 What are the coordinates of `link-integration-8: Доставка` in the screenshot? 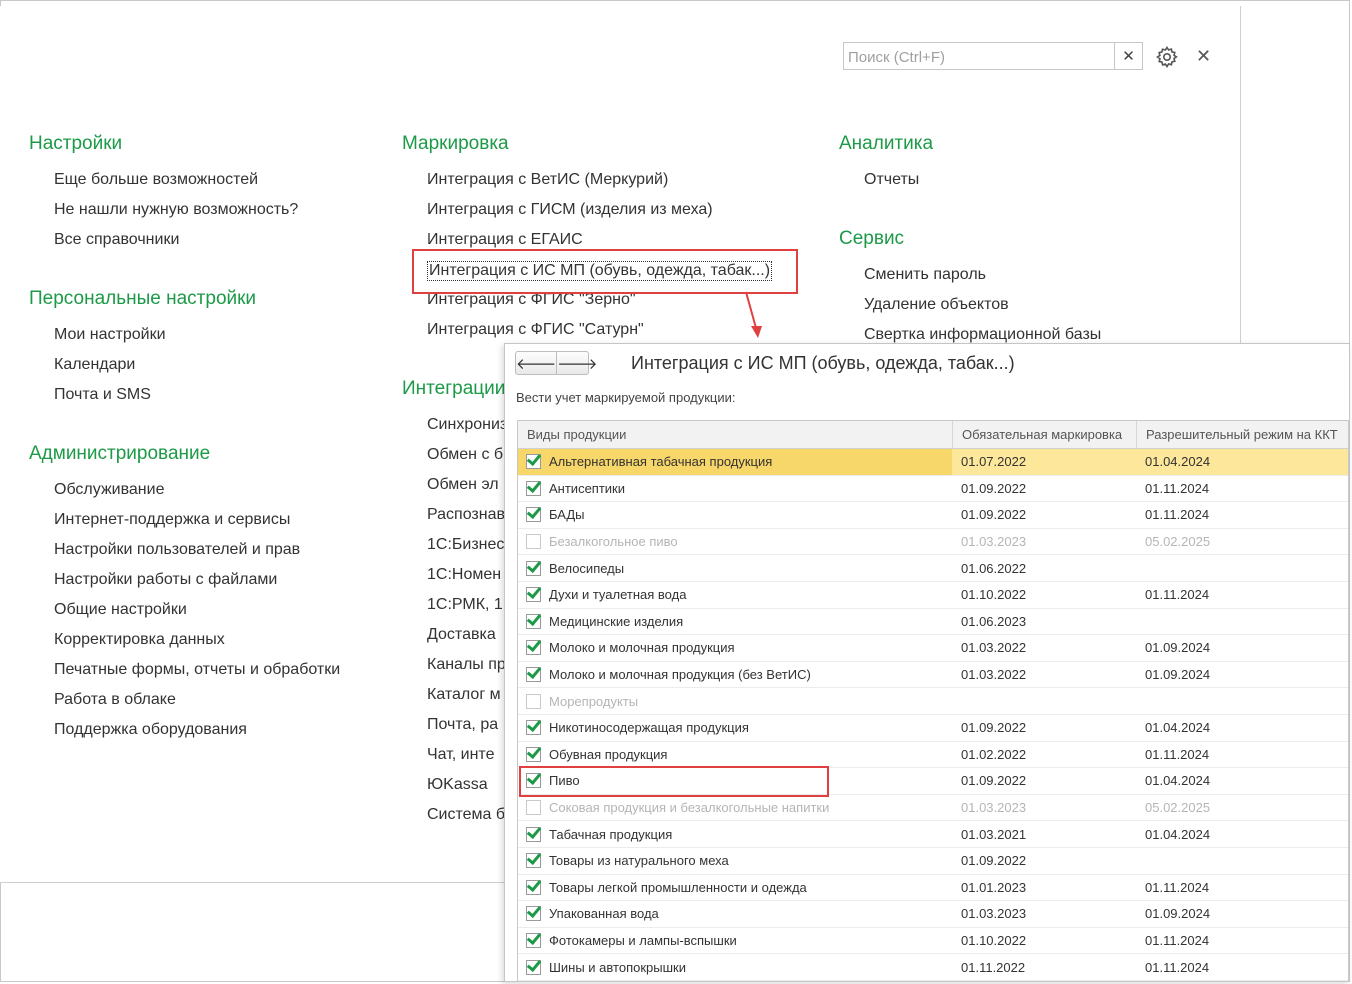 It's located at (461, 635).